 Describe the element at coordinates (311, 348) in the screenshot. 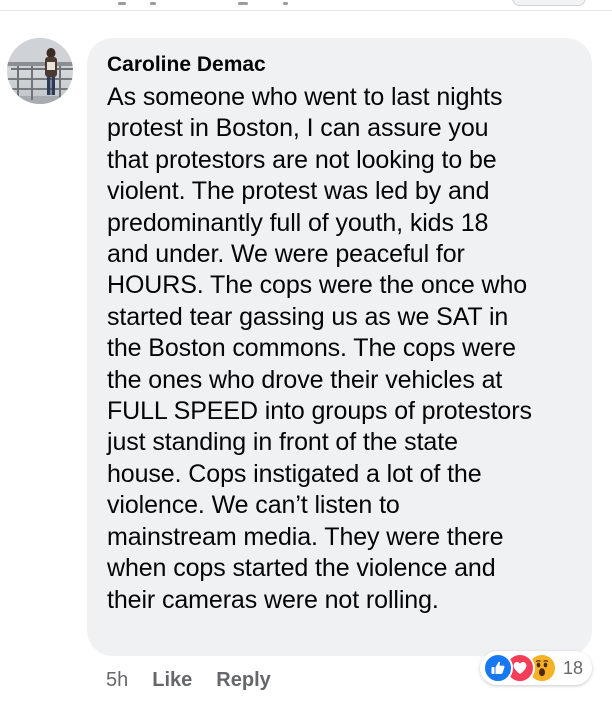

I see `comment-text-line: the Boston commons. The cops were` at that location.